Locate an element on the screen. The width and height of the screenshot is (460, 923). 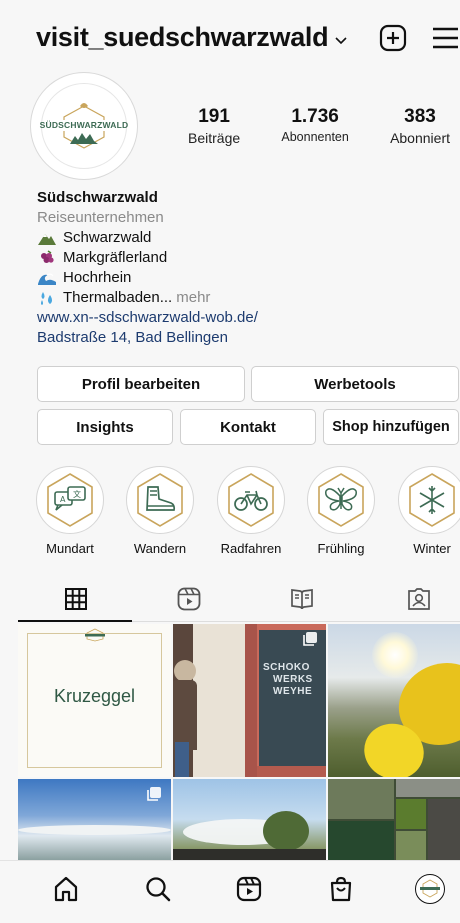
post-tile: Kruzeggel is located at coordinates (94, 700).